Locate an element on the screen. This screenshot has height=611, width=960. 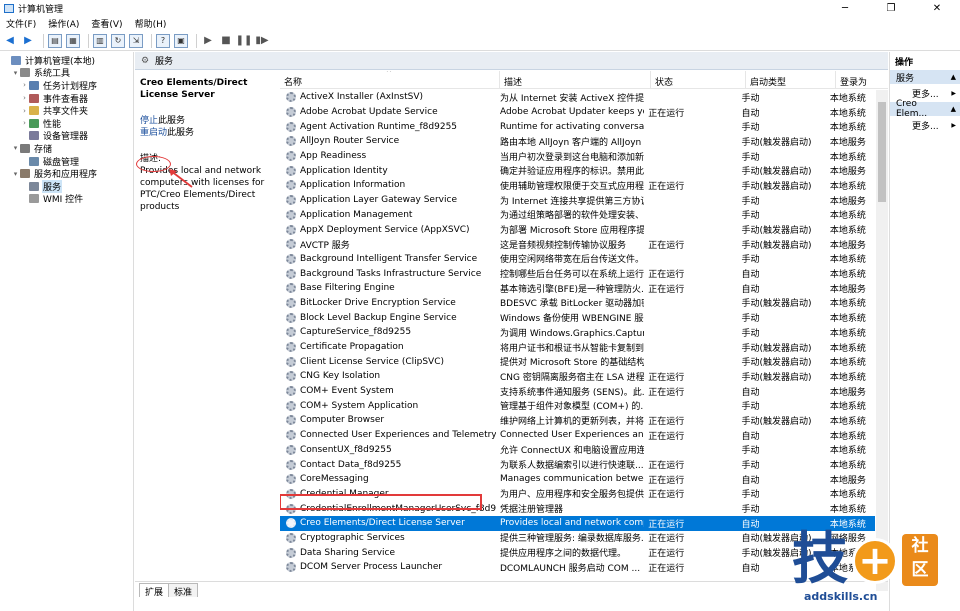
tree-item: ▾ 系统工具 is located at coordinates (66, 73).